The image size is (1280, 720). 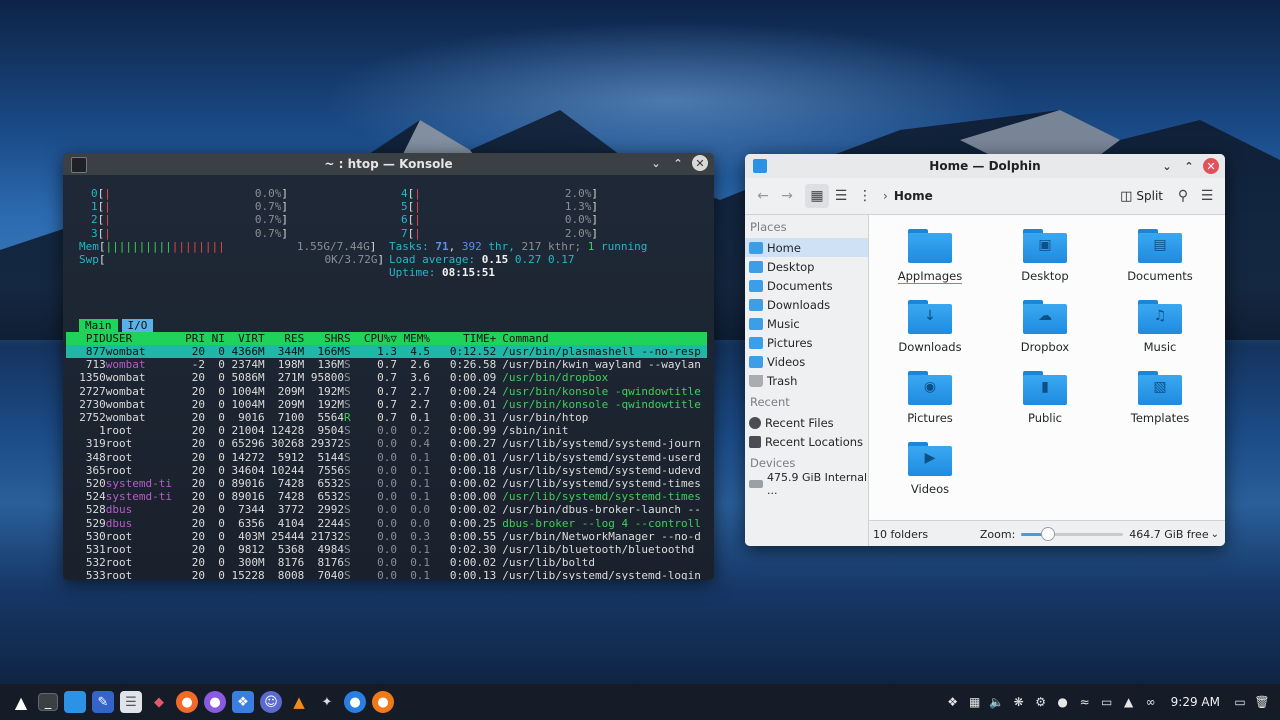 What do you see at coordinates (700, 163) in the screenshot?
I see `close-icon: ✕` at bounding box center [700, 163].